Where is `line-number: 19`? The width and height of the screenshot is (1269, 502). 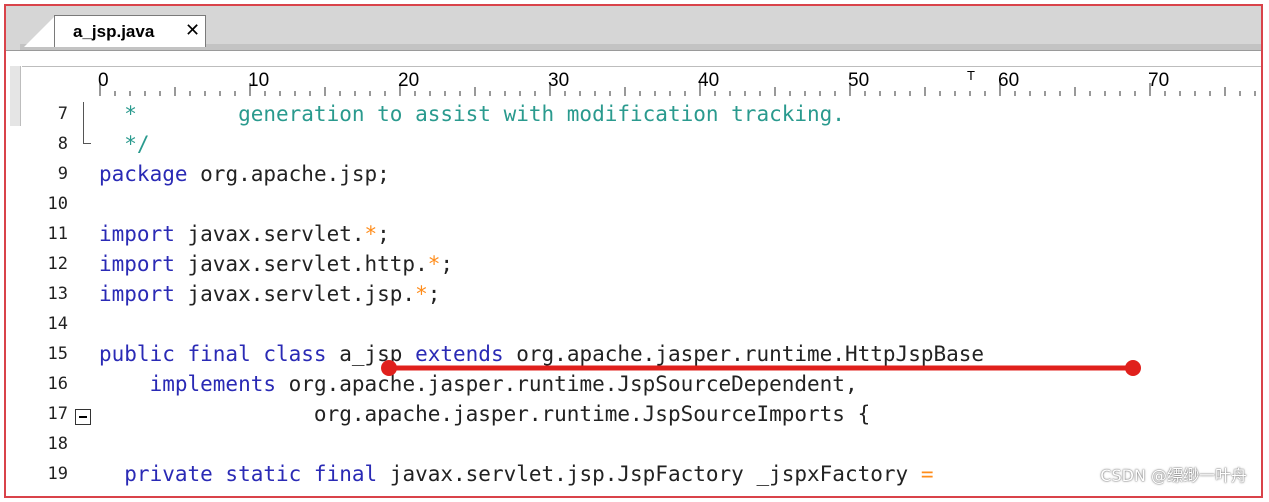 line-number: 19 is located at coordinates (57, 474).